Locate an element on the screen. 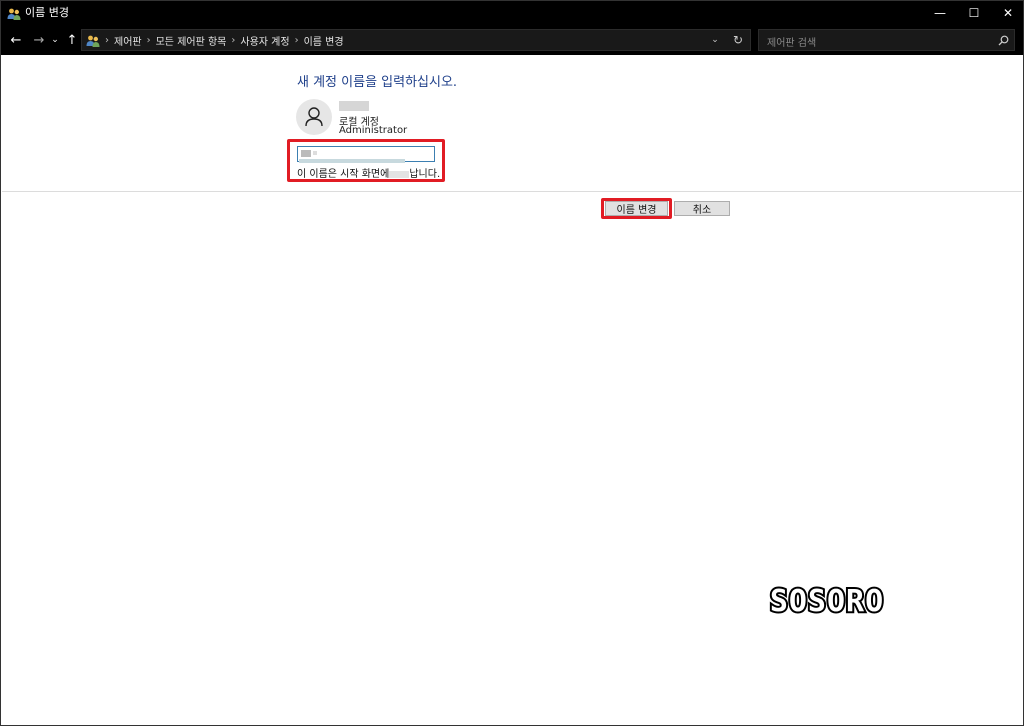 This screenshot has height=726, width=1024. forward-button: → is located at coordinates (39, 40).